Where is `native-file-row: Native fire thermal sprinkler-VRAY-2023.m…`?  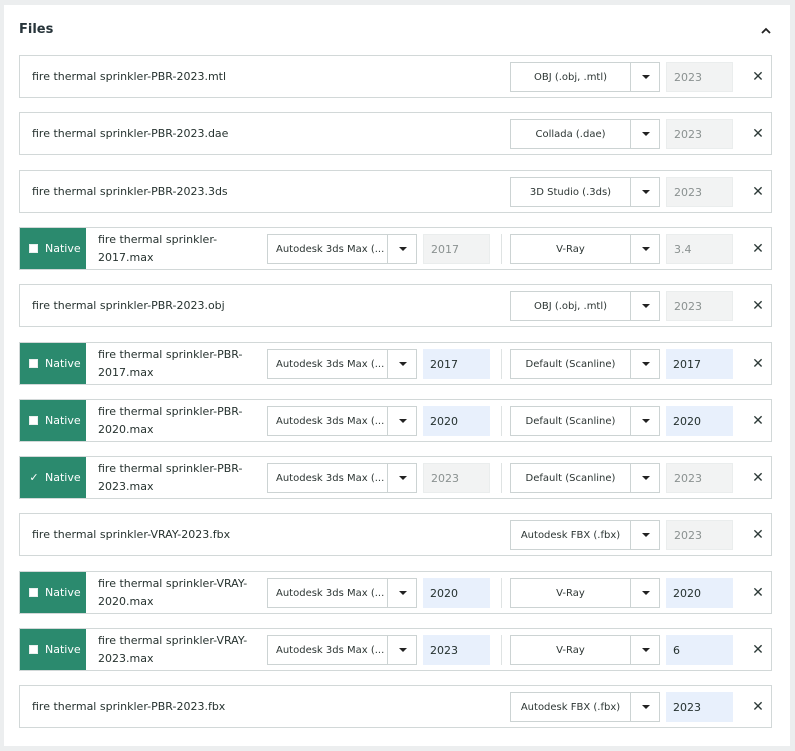
native-file-row: Native fire thermal sprinkler-VRAY-2023.m… is located at coordinates (395, 649).